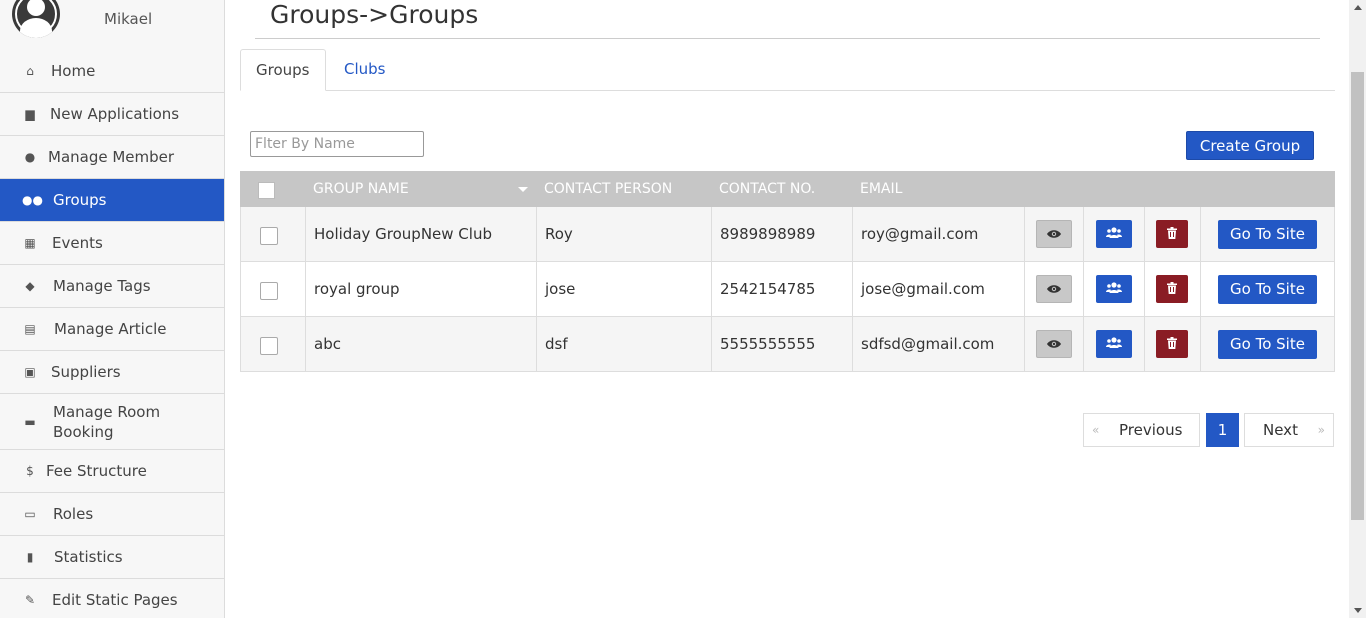  What do you see at coordinates (112, 422) in the screenshot?
I see `sidebar-item-manage-room-booking: ▬ Manage Room Booking` at bounding box center [112, 422].